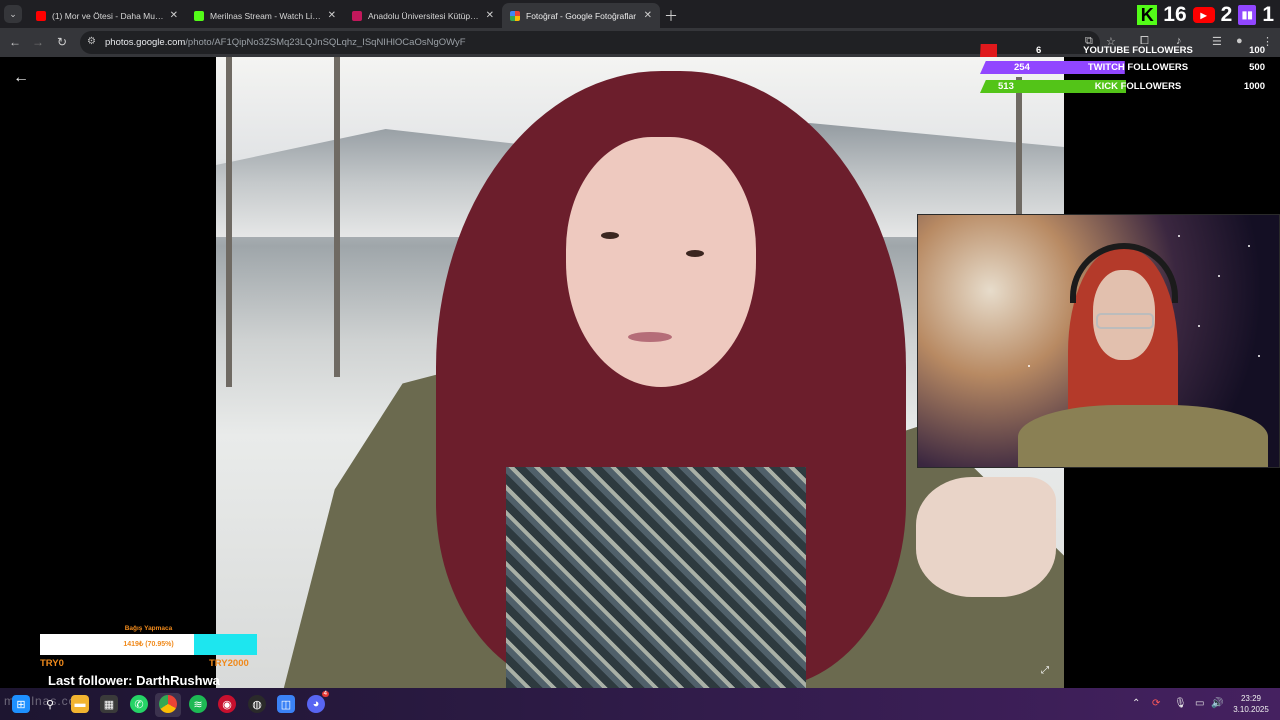  Describe the element at coordinates (1251, 704) in the screenshot. I see `clock: 23:29 3.10.2025` at that location.